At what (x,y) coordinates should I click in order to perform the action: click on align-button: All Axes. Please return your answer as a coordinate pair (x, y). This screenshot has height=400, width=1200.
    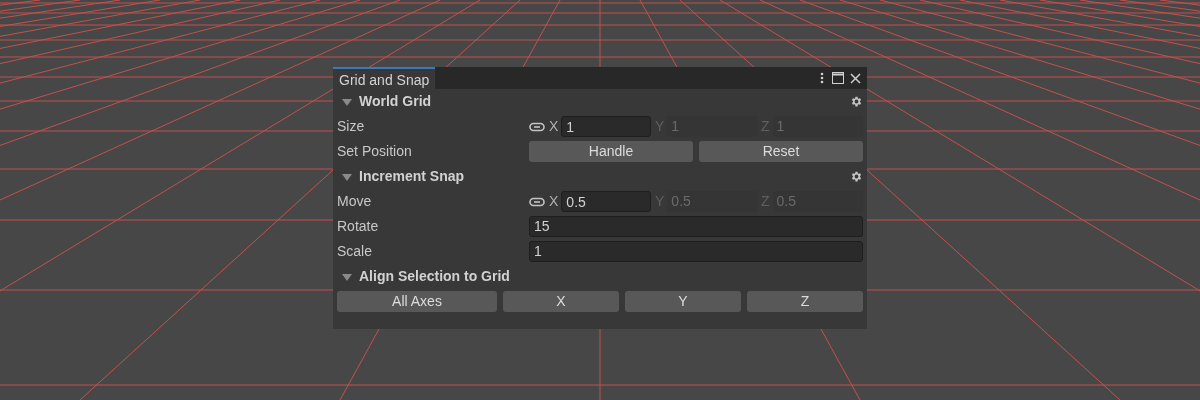
    Looking at the image, I should click on (417, 301).